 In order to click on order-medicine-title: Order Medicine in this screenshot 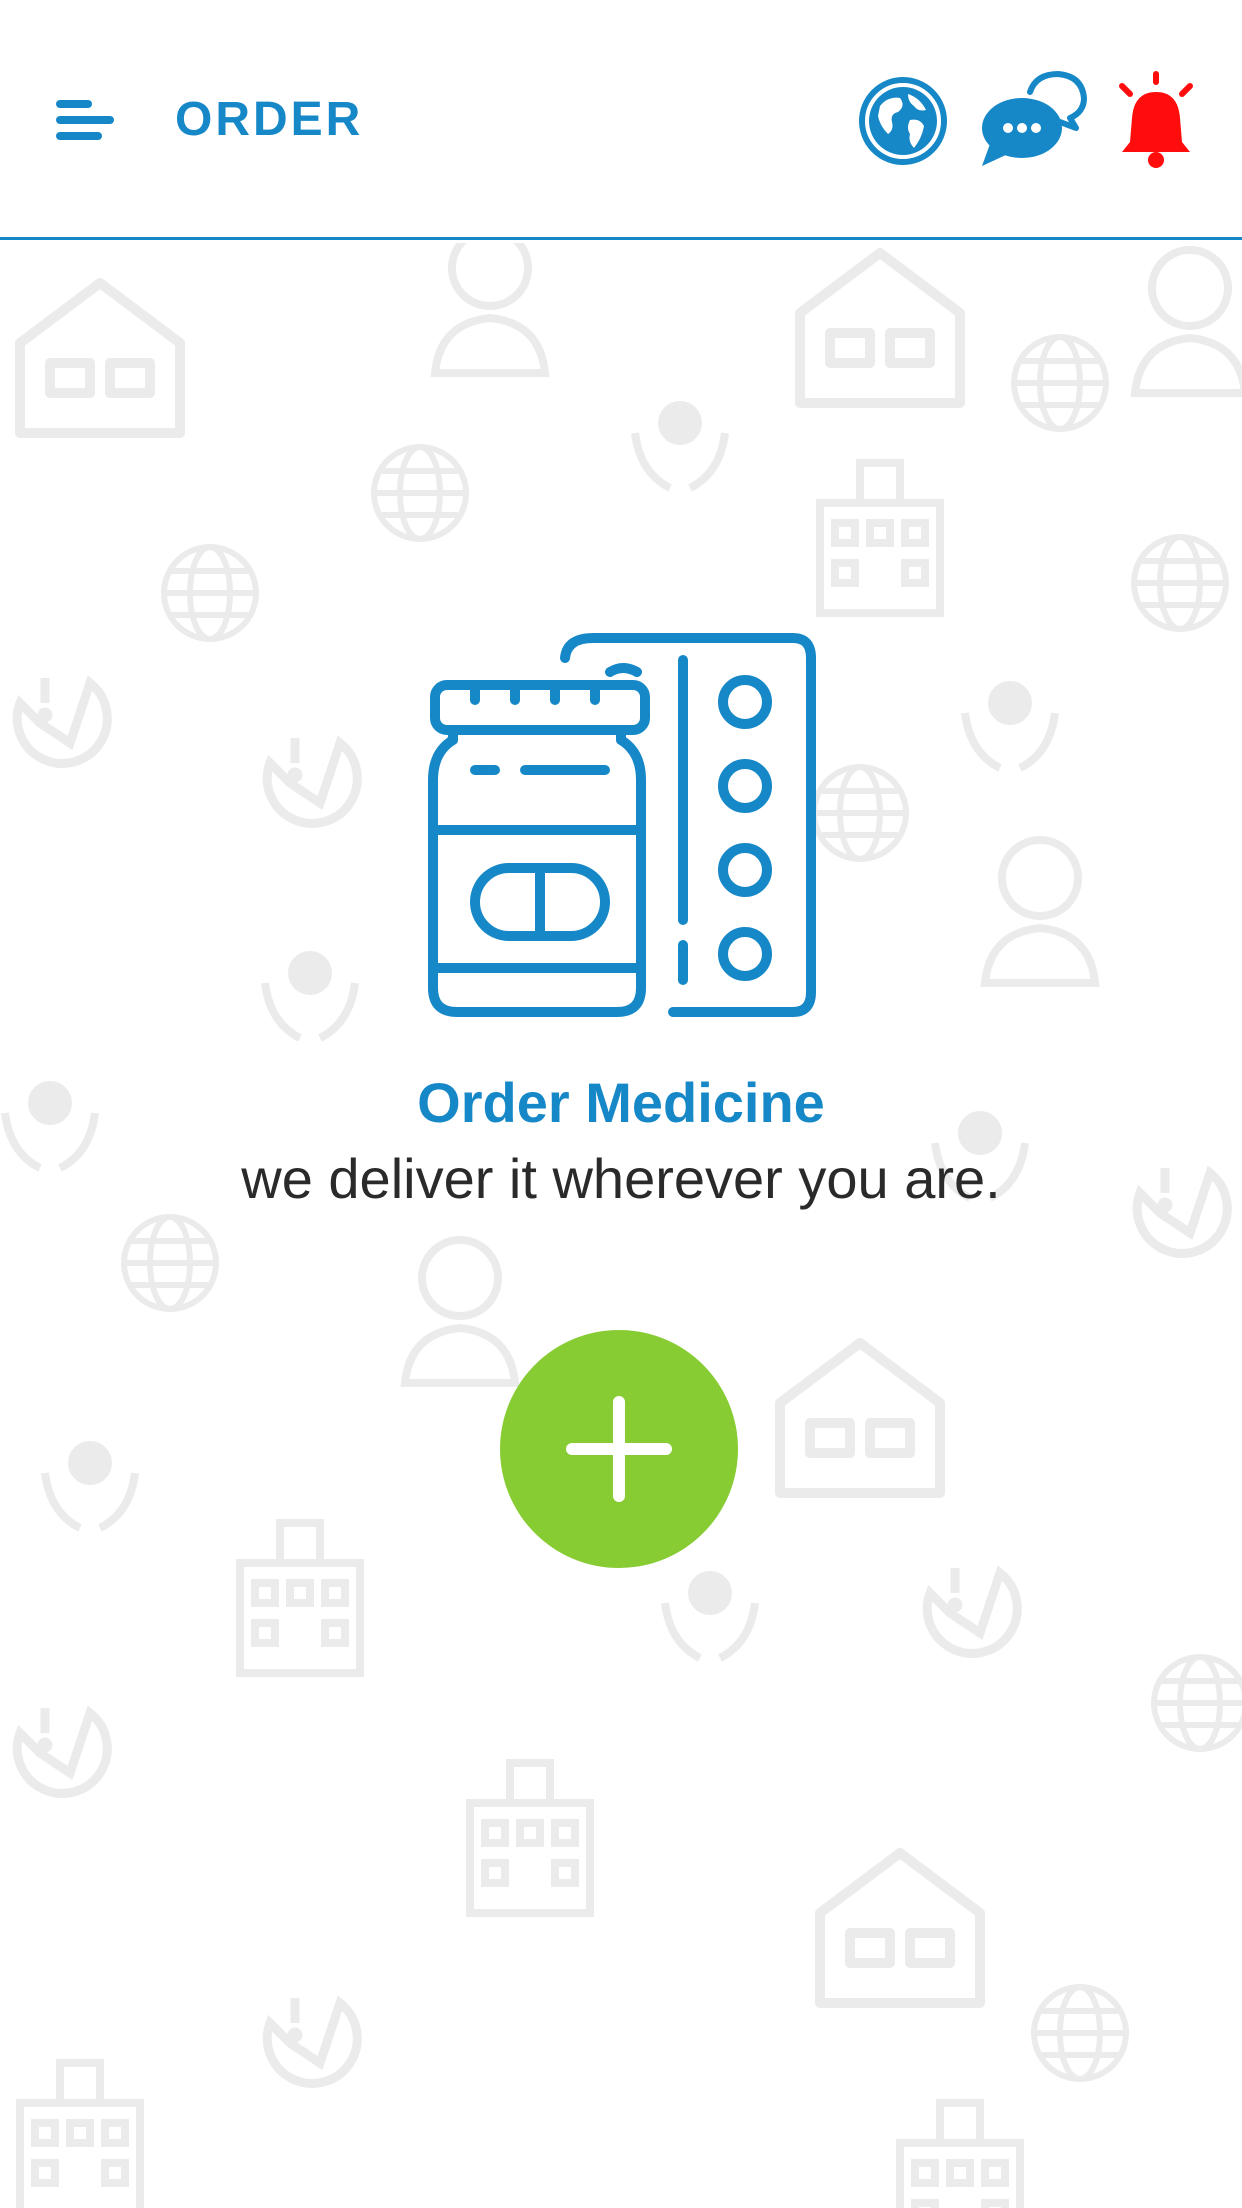, I will do `click(621, 1102)`.